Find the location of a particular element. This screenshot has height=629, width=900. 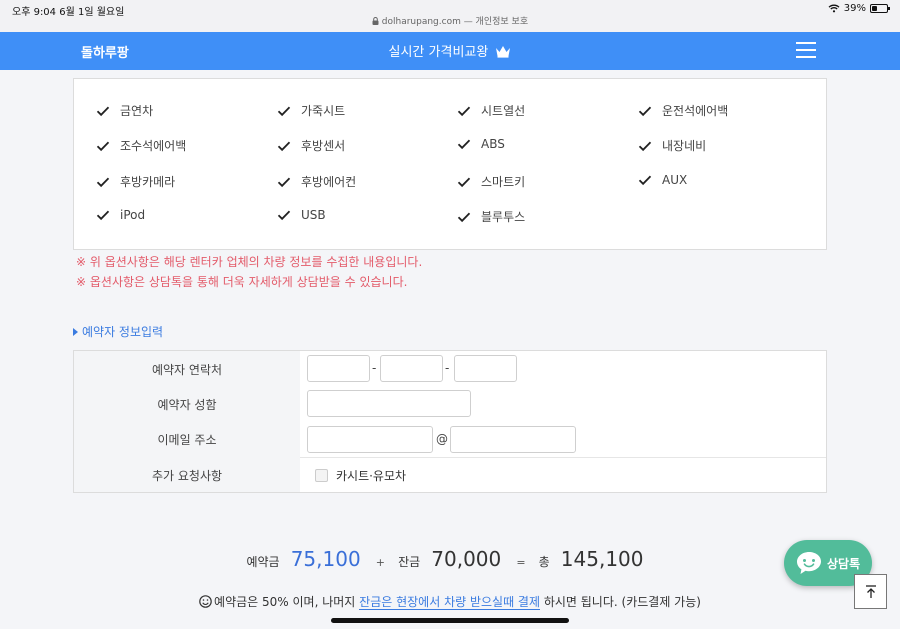

option-item: 블루투스 is located at coordinates (491, 216).